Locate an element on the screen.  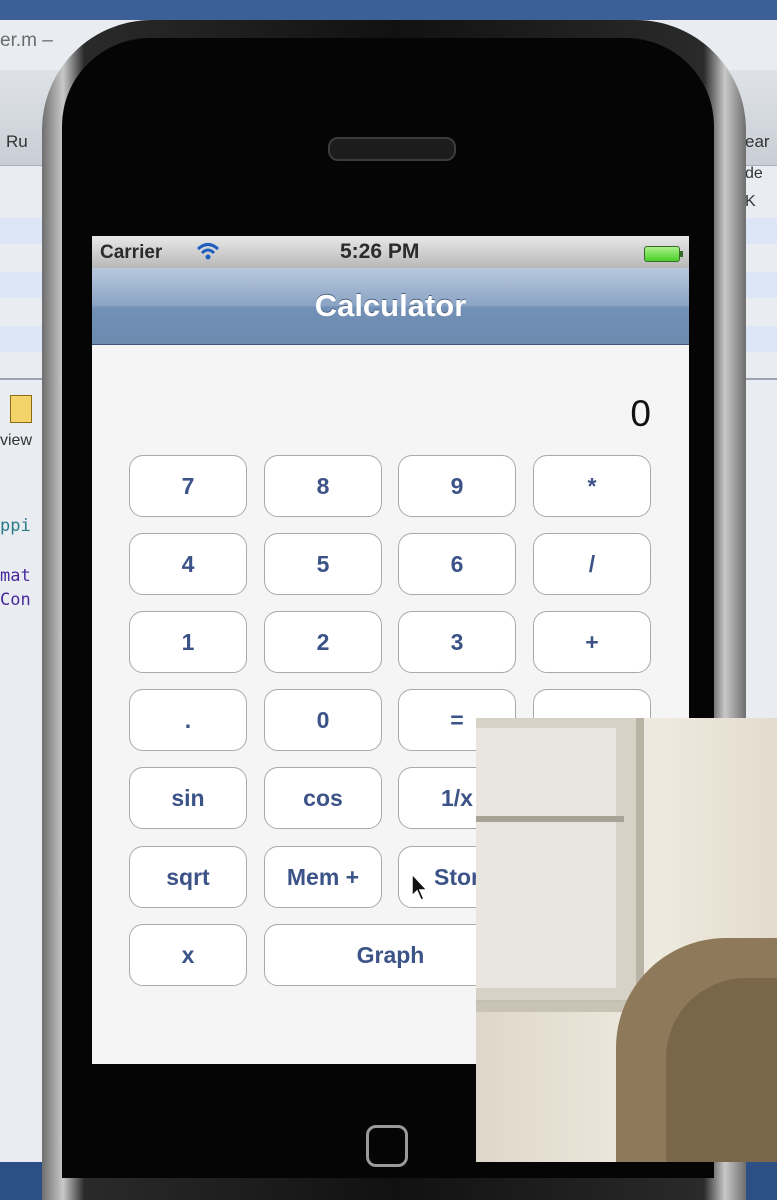
digit-4-button: 4 is located at coordinates (188, 564).